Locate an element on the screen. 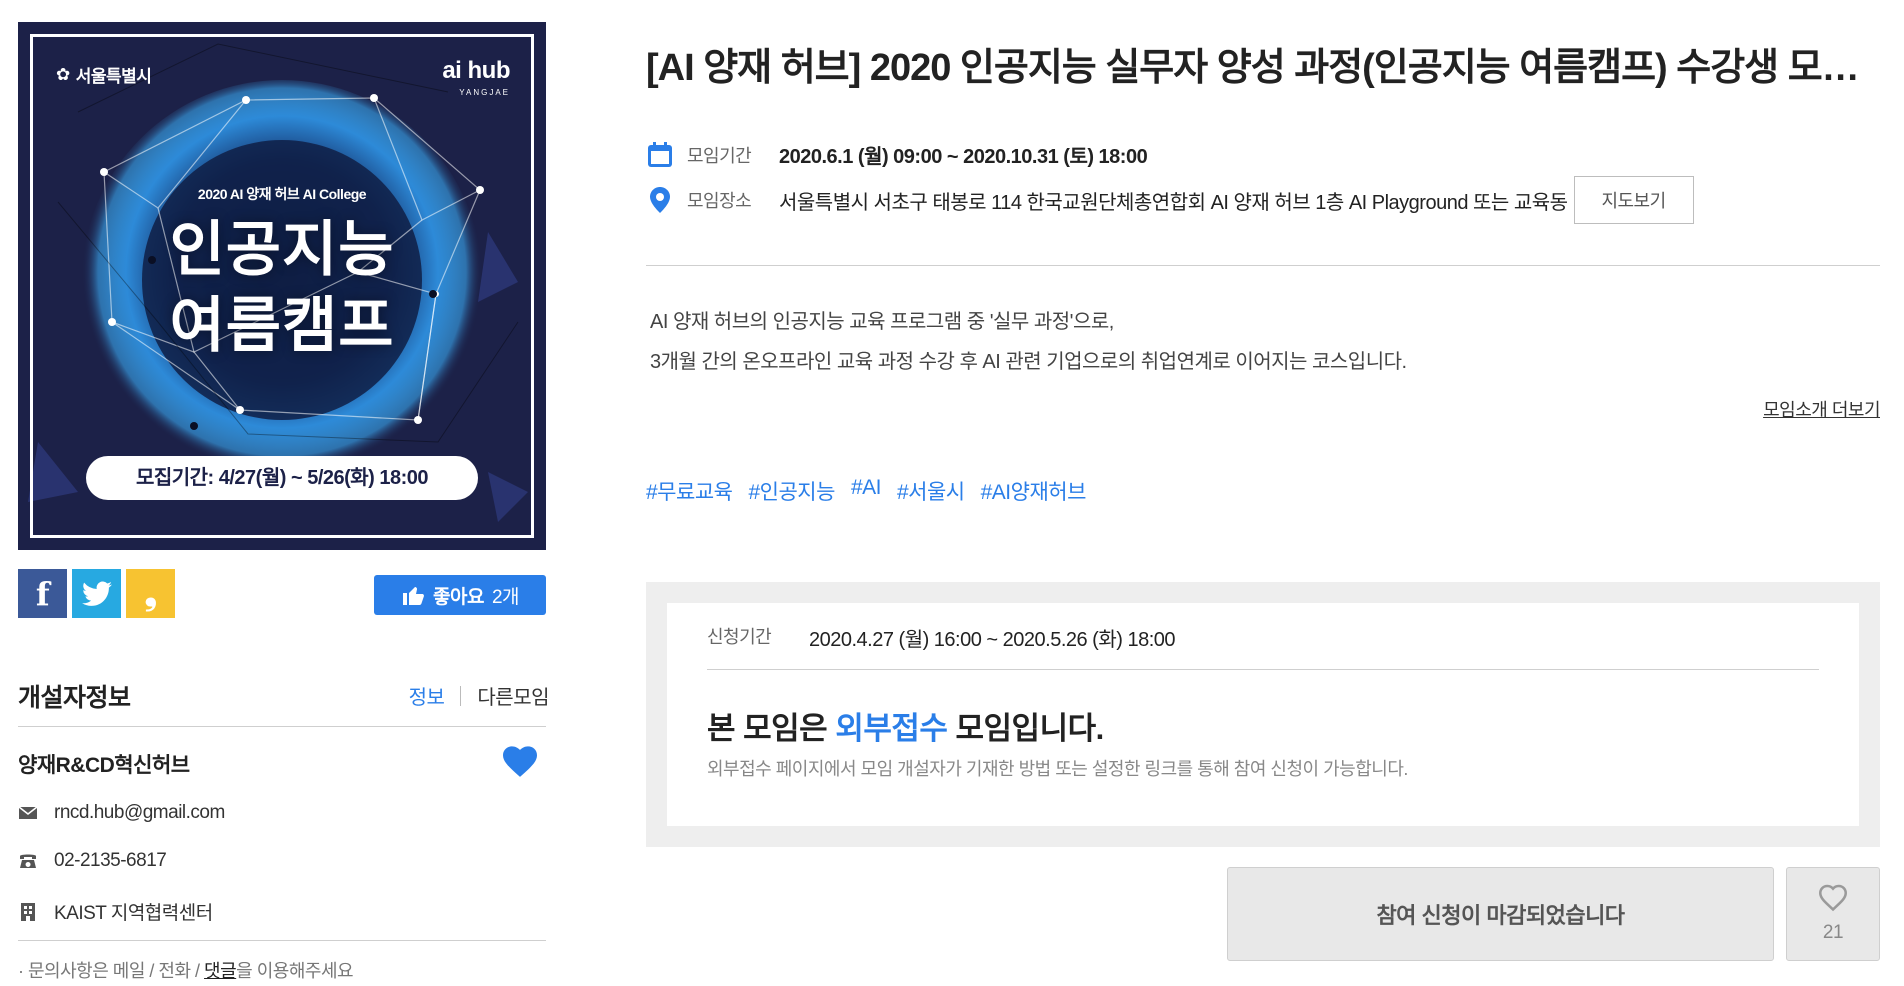  calendar-icon is located at coordinates (660, 154).